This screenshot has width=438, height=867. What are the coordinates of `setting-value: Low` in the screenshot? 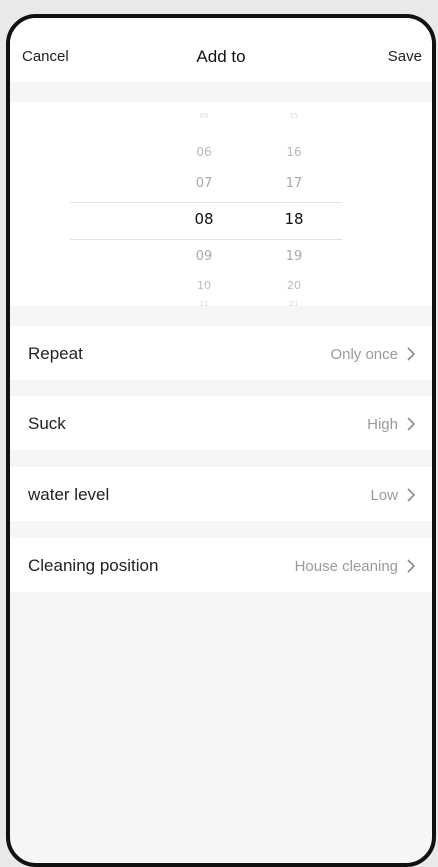 It's located at (384, 495).